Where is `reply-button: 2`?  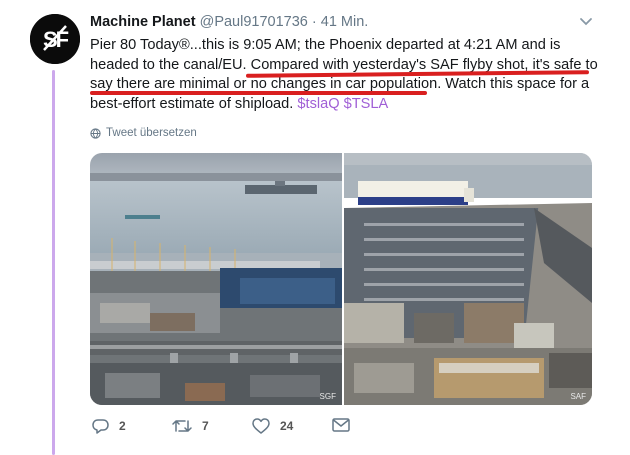 reply-button: 2 is located at coordinates (109, 426).